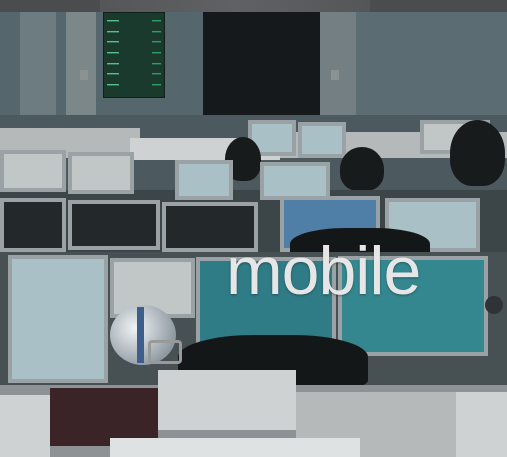 The image size is (507, 457). I want to click on wall-panel, so click(431, 72).